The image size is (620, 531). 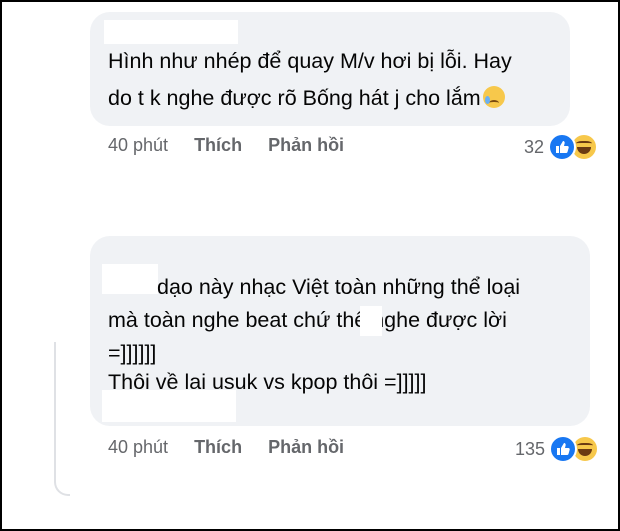 What do you see at coordinates (307, 320) in the screenshot?
I see `comment-text-line: mà toàn nghe beat chứ thể nghe được lời` at bounding box center [307, 320].